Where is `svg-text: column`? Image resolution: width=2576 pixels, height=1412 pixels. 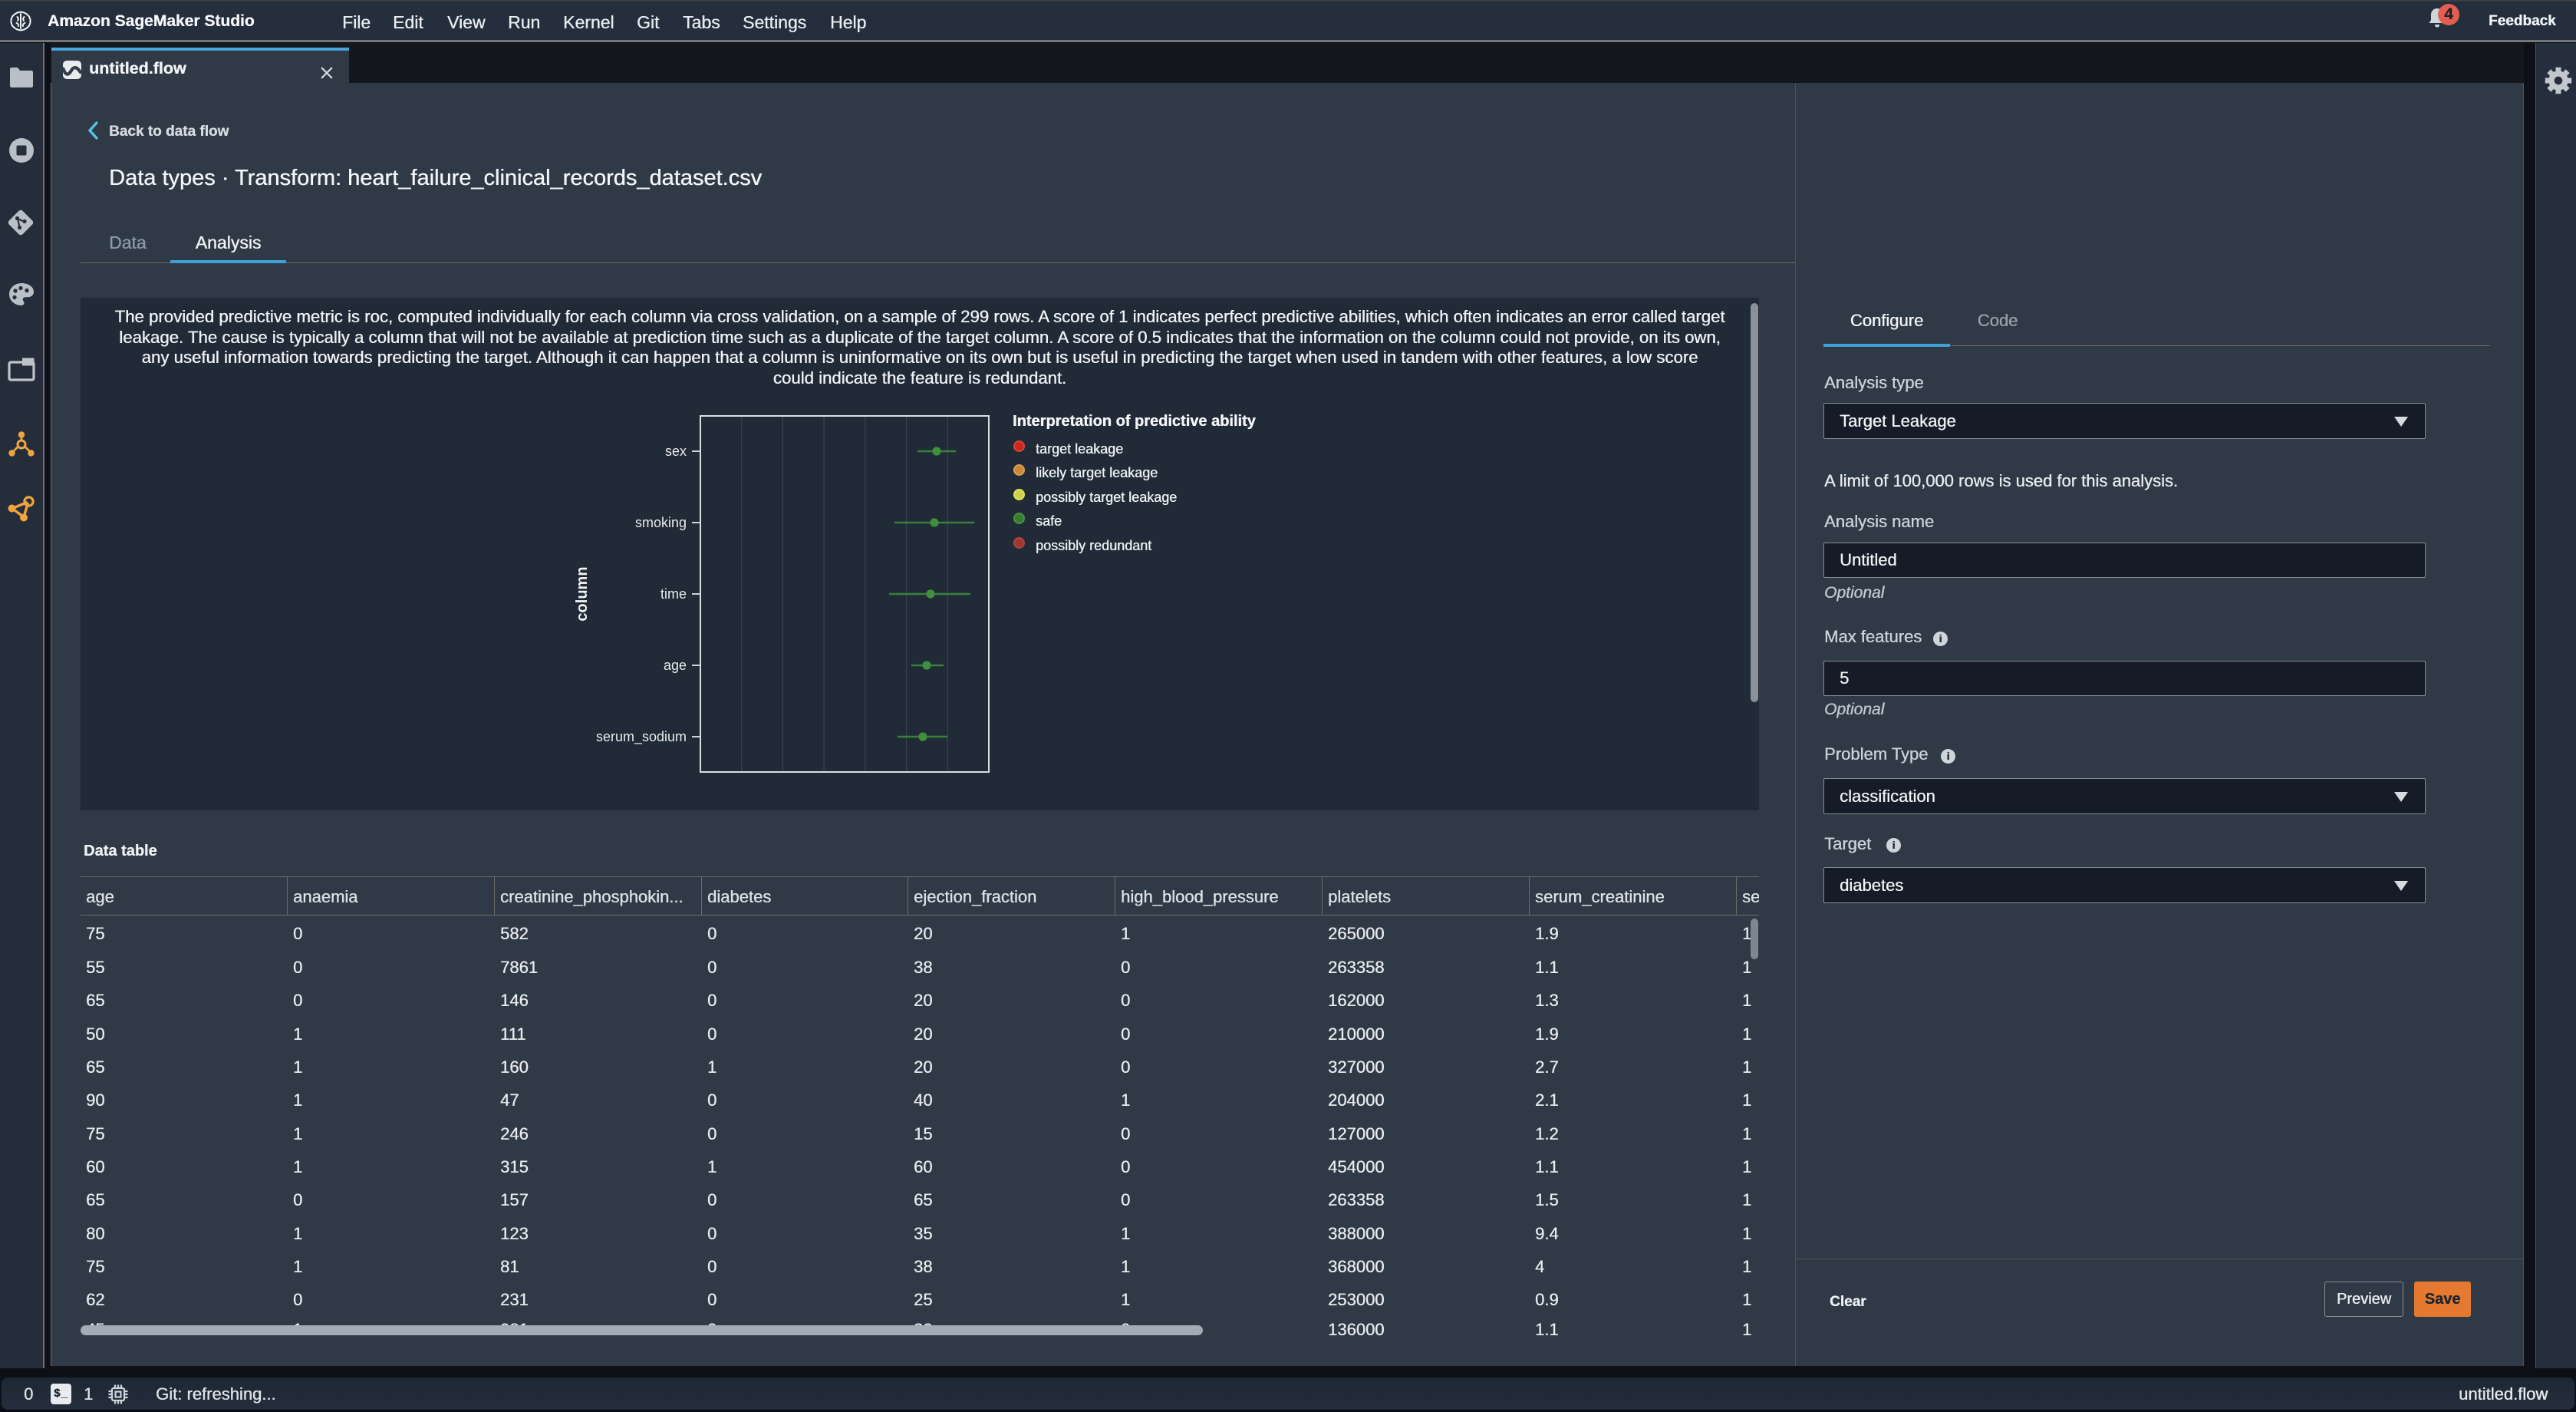 svg-text: column is located at coordinates (582, 593).